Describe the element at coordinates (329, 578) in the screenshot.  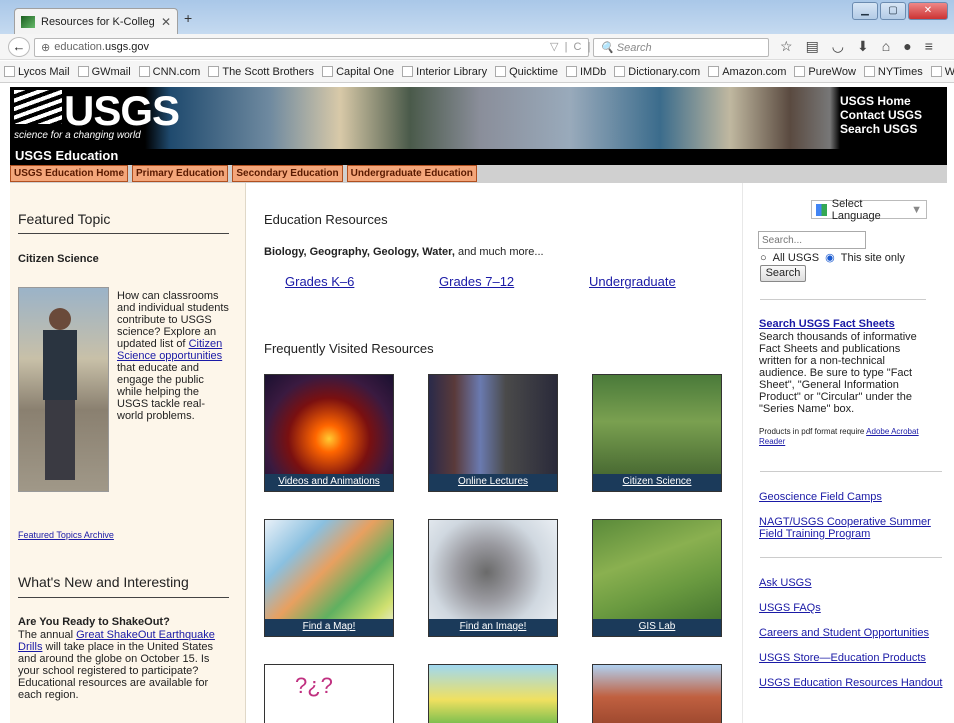
I see `find-a-map-tile: Find a Map!` at that location.